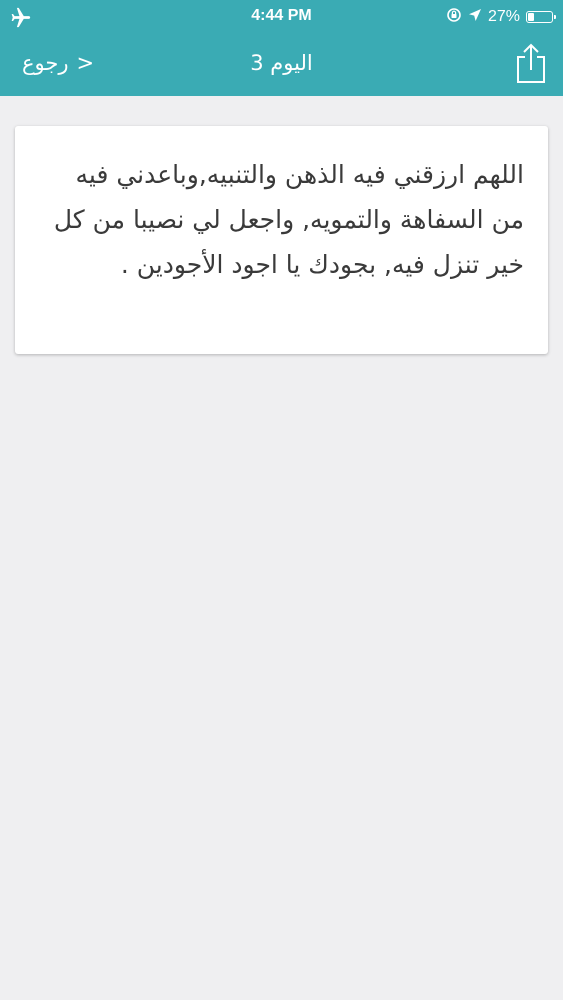  What do you see at coordinates (541, 17) in the screenshot?
I see `battery-icon` at bounding box center [541, 17].